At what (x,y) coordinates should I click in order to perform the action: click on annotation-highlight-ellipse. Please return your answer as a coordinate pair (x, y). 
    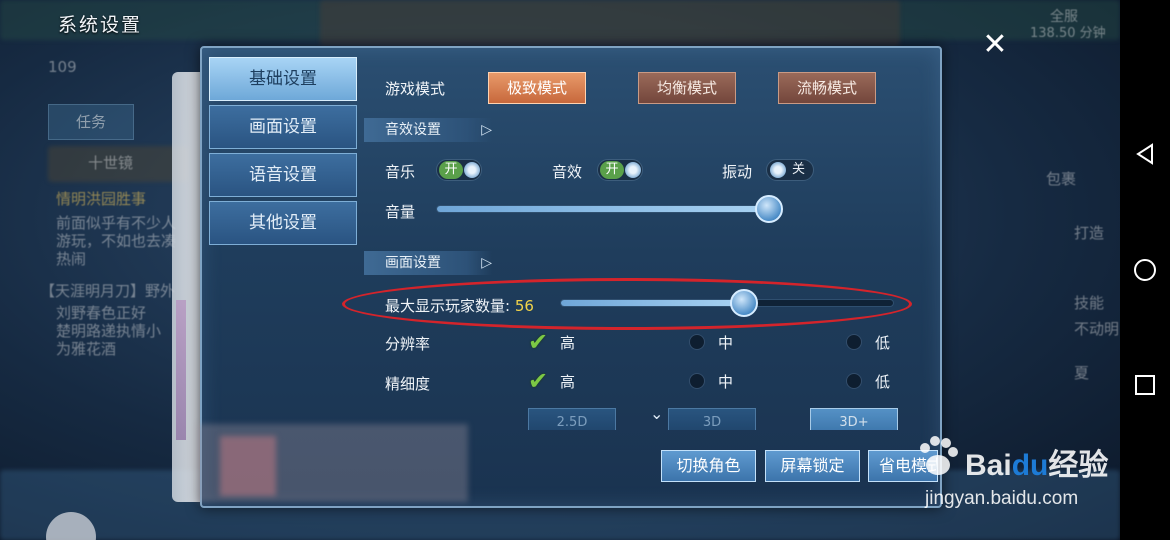
    Looking at the image, I should click on (627, 304).